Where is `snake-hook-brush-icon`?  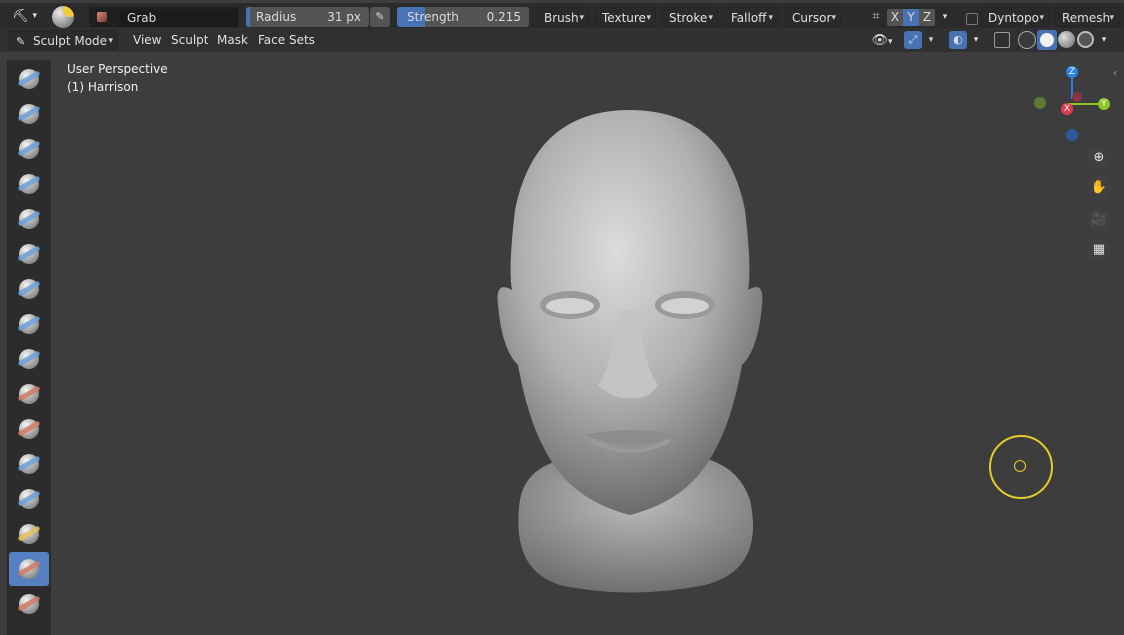
snake-hook-brush-icon is located at coordinates (29, 569).